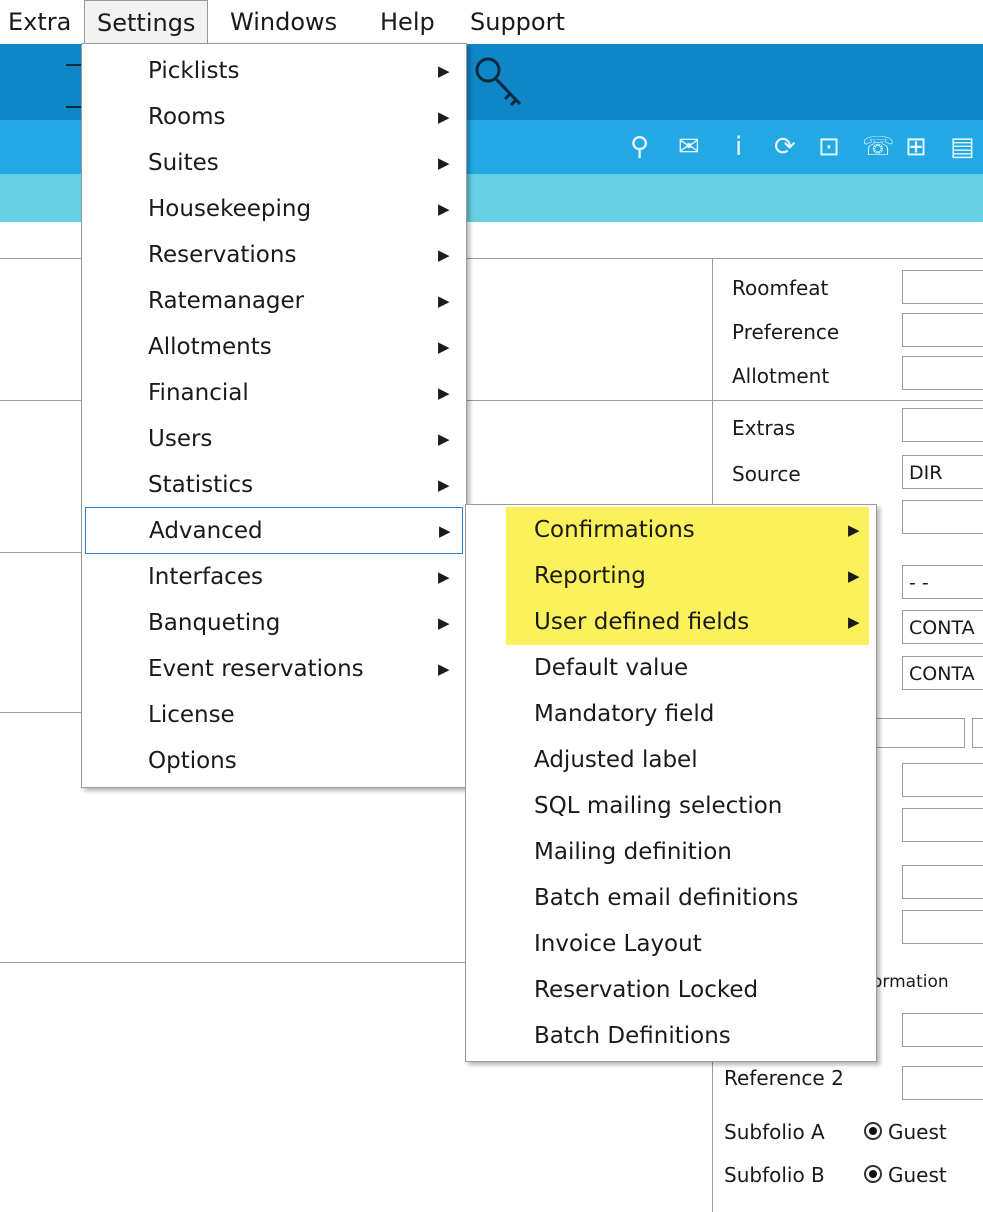  Describe the element at coordinates (942, 472) in the screenshot. I see `source-field: DIR` at that location.